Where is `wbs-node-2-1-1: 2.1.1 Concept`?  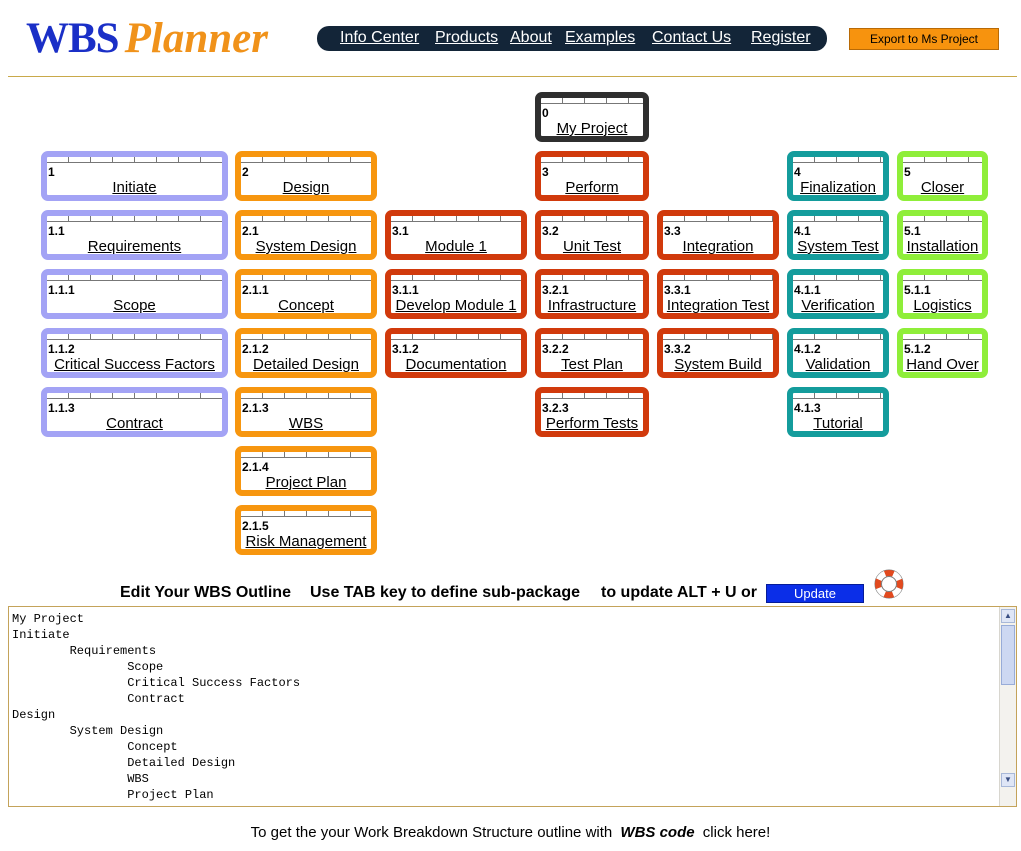
wbs-node-2-1-1: 2.1.1 Concept is located at coordinates (306, 294).